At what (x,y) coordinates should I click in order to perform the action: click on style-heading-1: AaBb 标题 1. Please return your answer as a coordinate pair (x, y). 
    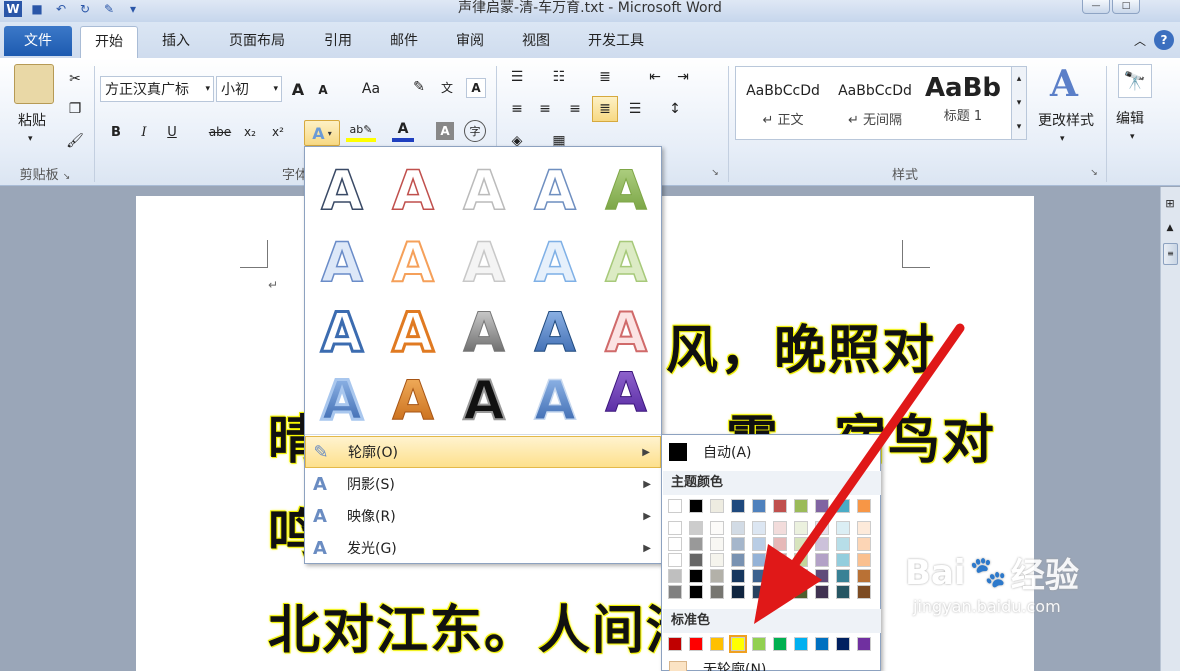
    Looking at the image, I should click on (963, 104).